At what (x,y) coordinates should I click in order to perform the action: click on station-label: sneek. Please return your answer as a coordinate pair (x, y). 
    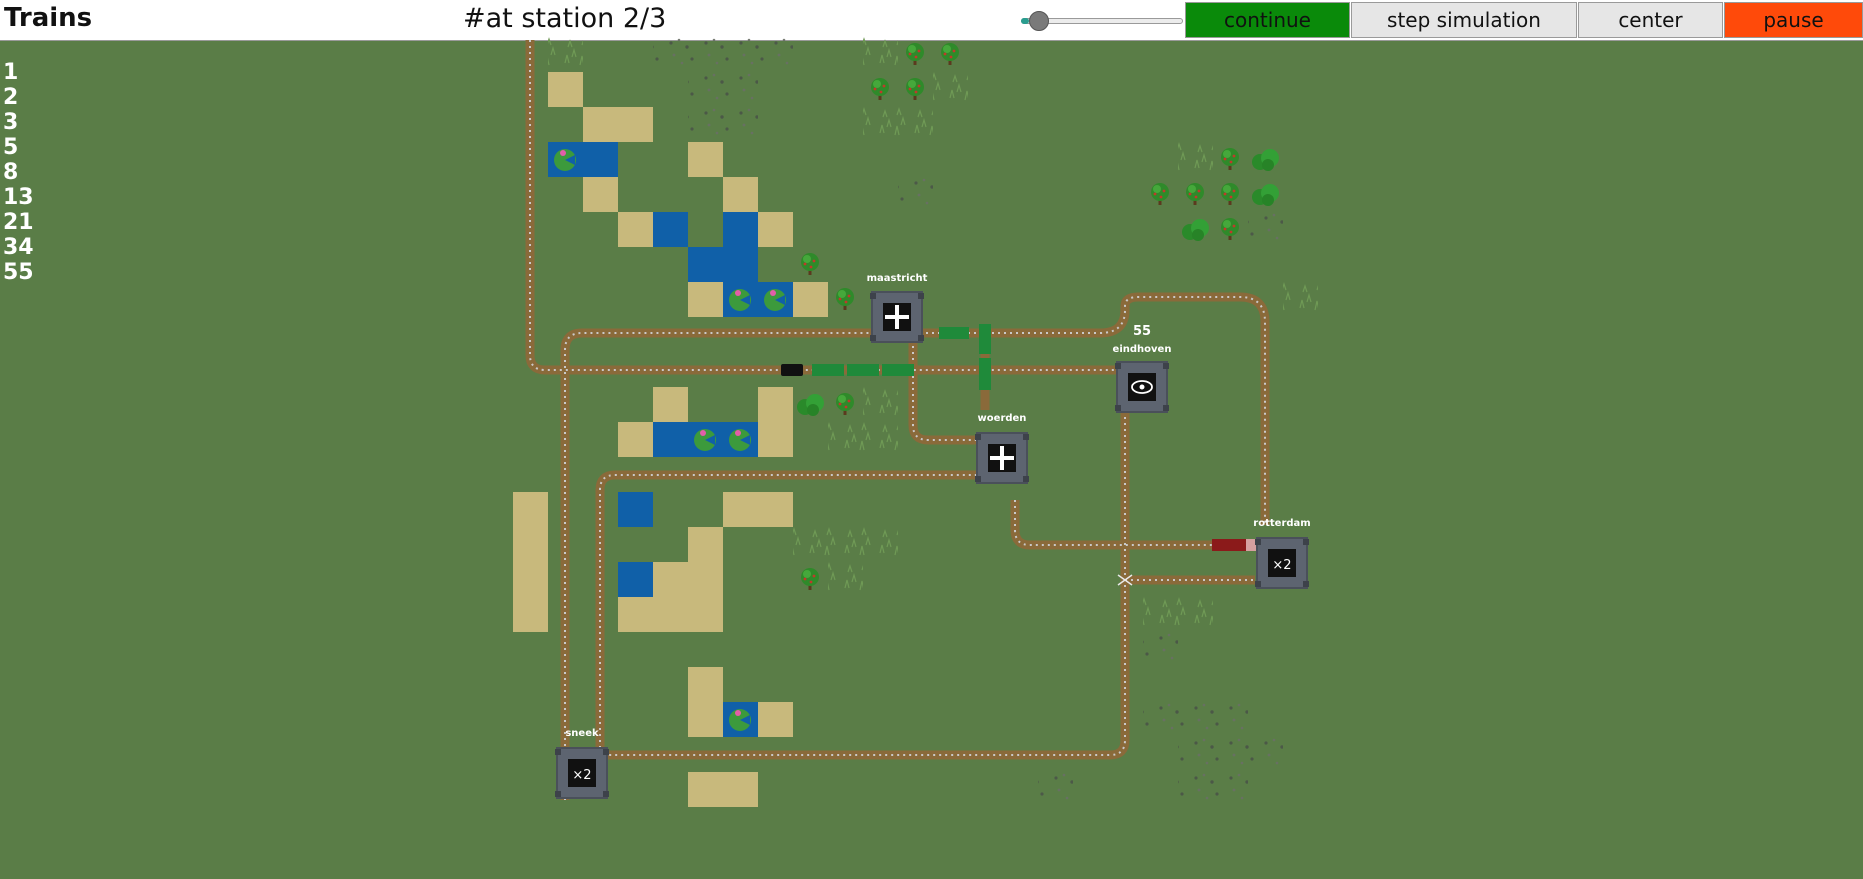
    Looking at the image, I should click on (582, 733).